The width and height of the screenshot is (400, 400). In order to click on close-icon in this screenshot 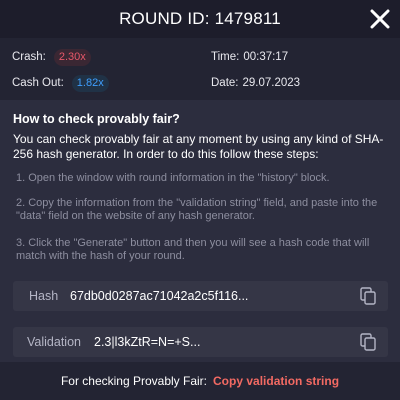, I will do `click(380, 19)`.